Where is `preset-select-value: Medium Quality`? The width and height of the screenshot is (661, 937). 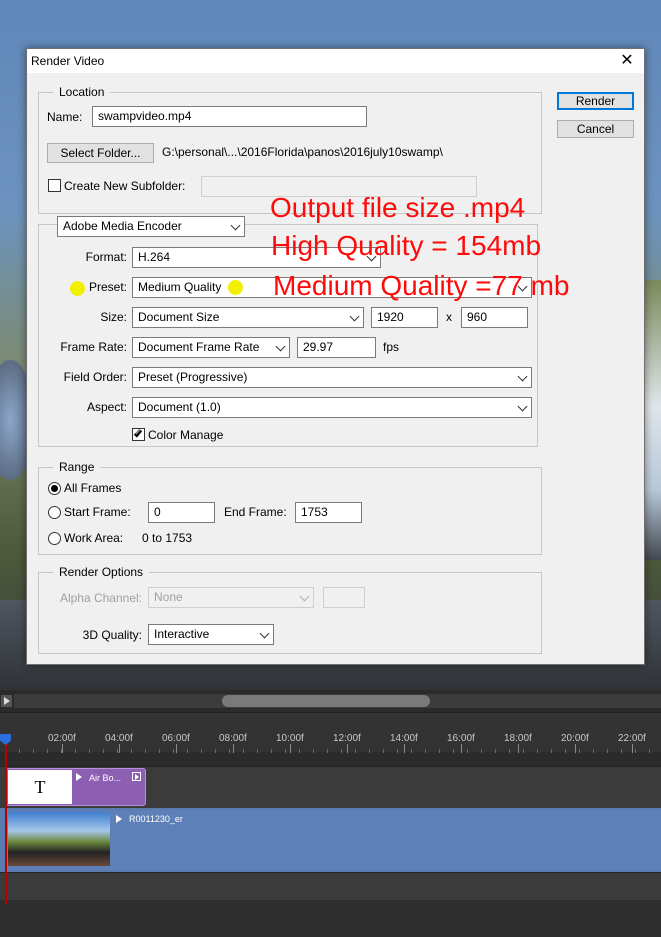 preset-select-value: Medium Quality is located at coordinates (180, 287).